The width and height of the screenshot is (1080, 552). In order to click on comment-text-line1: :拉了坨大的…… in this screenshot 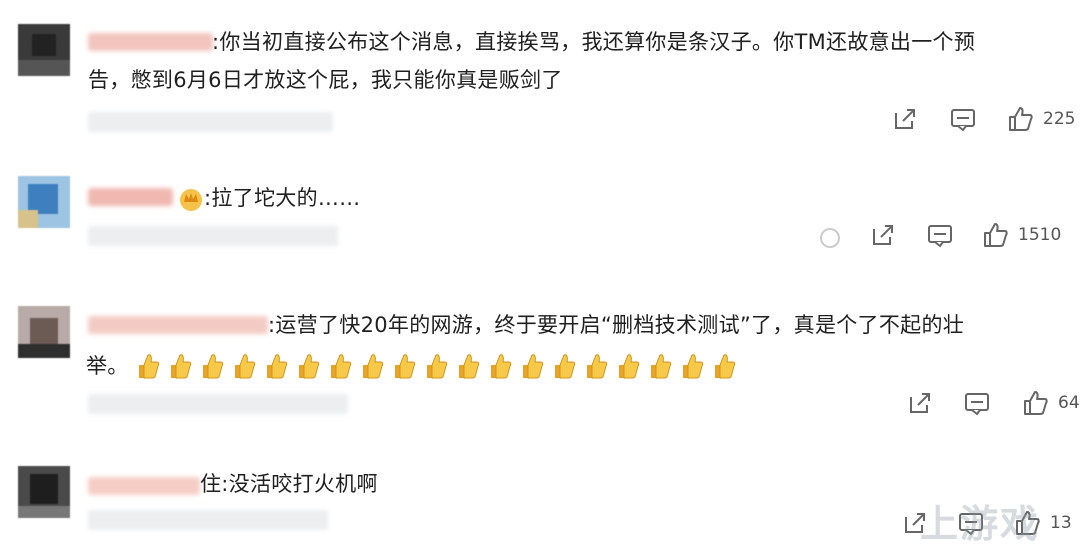, I will do `click(282, 198)`.